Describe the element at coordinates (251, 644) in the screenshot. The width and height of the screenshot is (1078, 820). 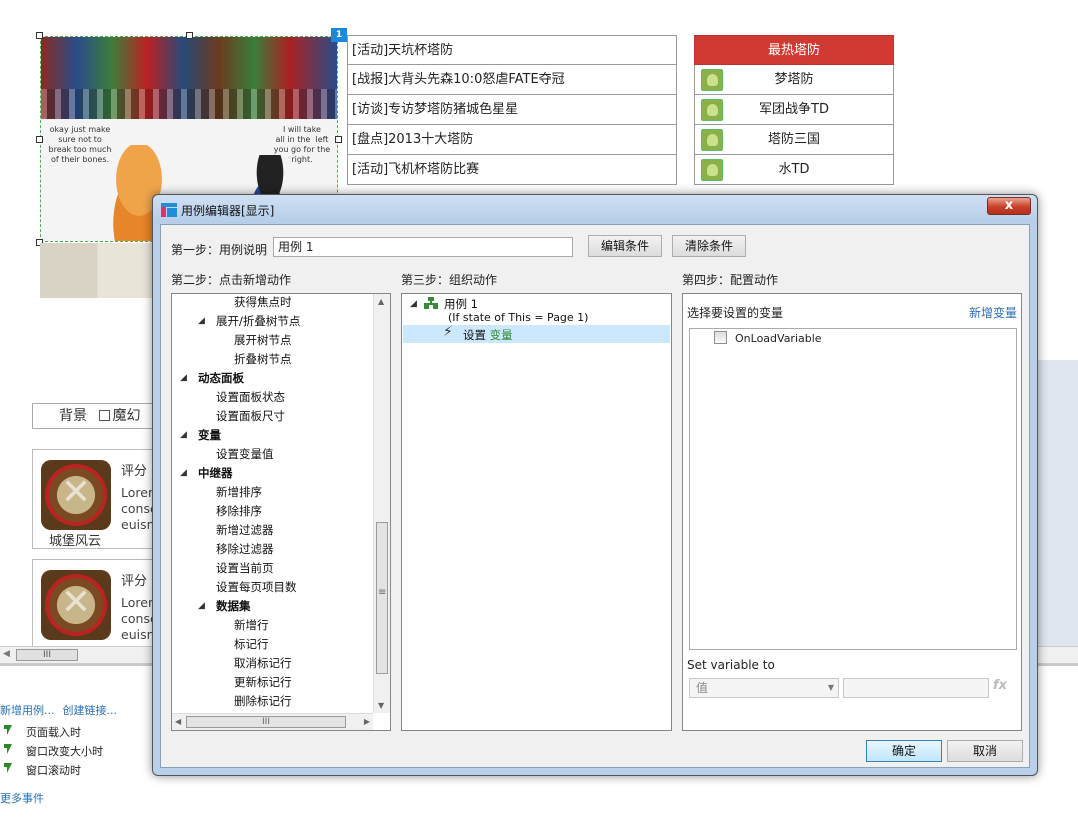
I see `action-tree-item: 标记行` at that location.